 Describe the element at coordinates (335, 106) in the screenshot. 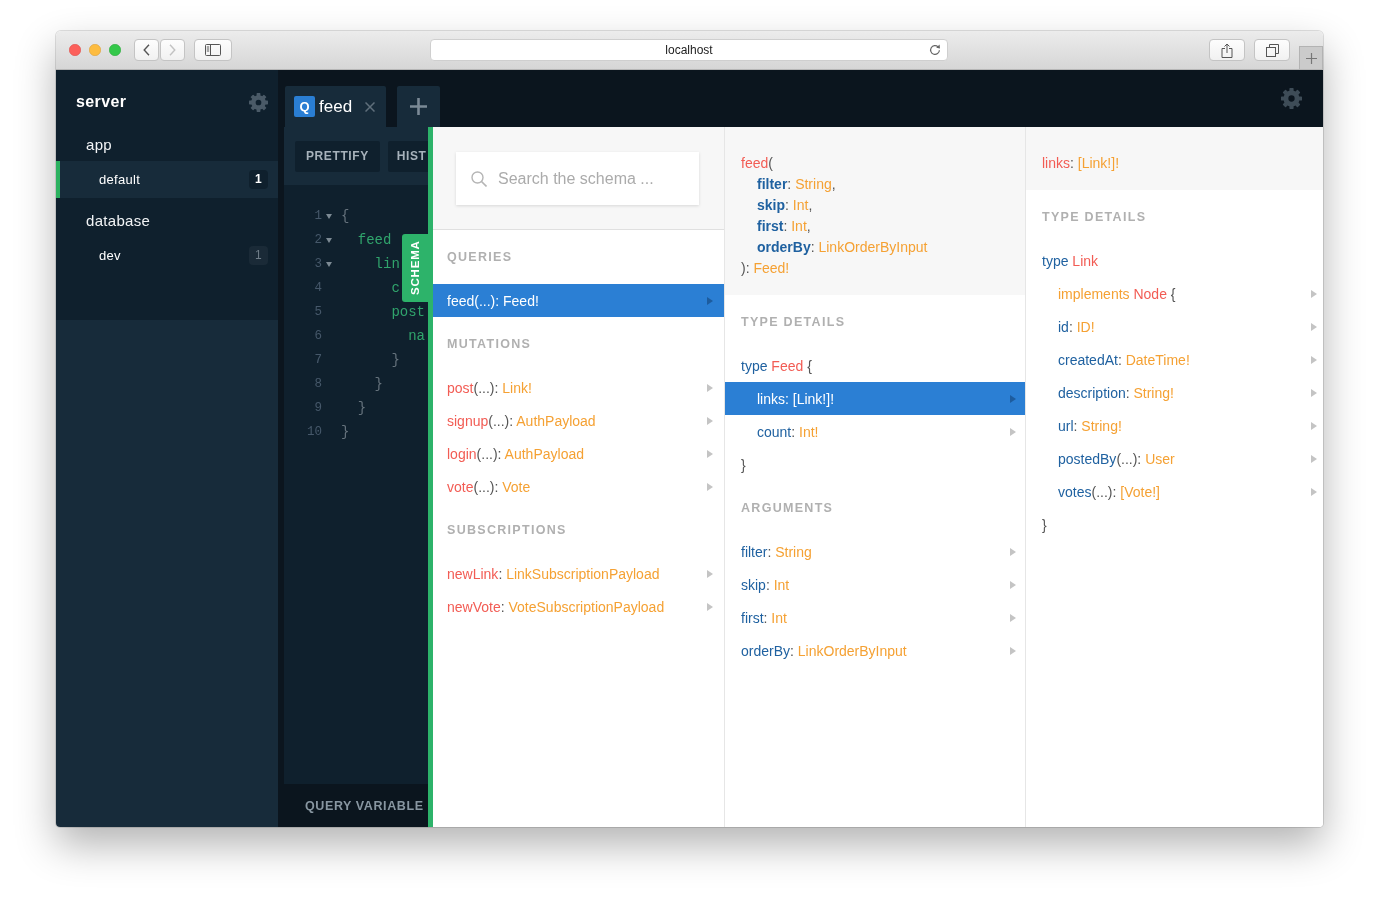

I see `query-tab: Q feed` at that location.